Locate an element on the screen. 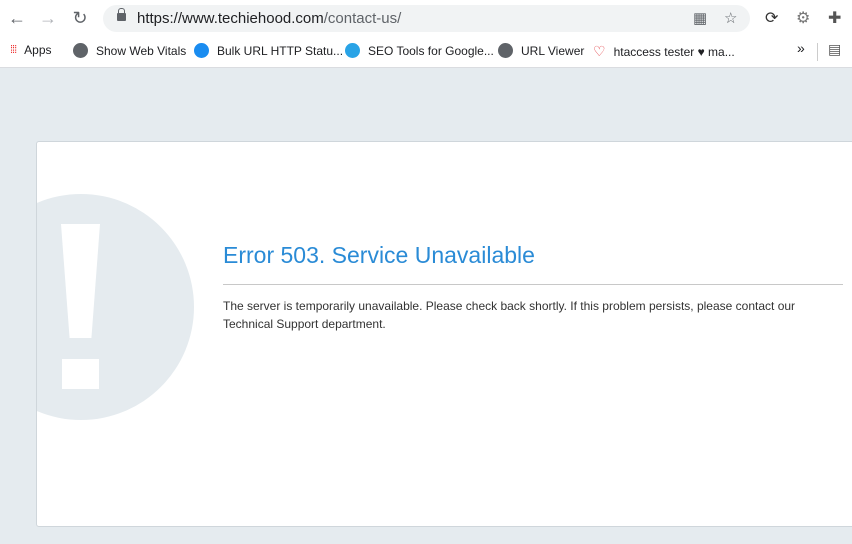  forward-button: → is located at coordinates (48, 18).